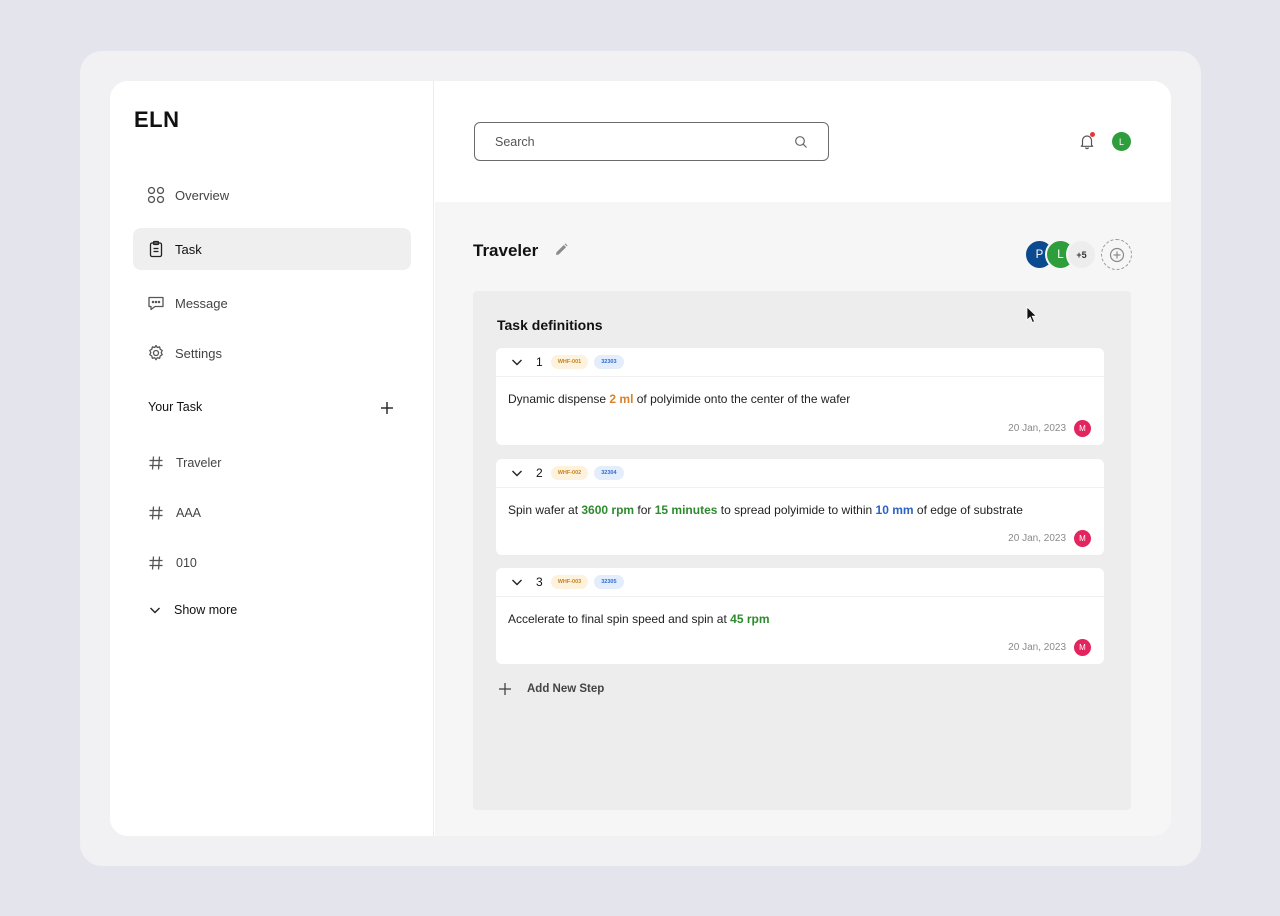 The height and width of the screenshot is (916, 1280). What do you see at coordinates (621, 399) in the screenshot?
I see `step-value: 2 ml` at bounding box center [621, 399].